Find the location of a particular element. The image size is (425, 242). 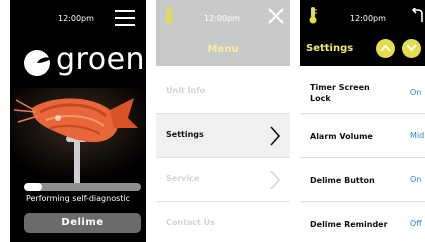

menu-item-label: Settings is located at coordinates (185, 134).